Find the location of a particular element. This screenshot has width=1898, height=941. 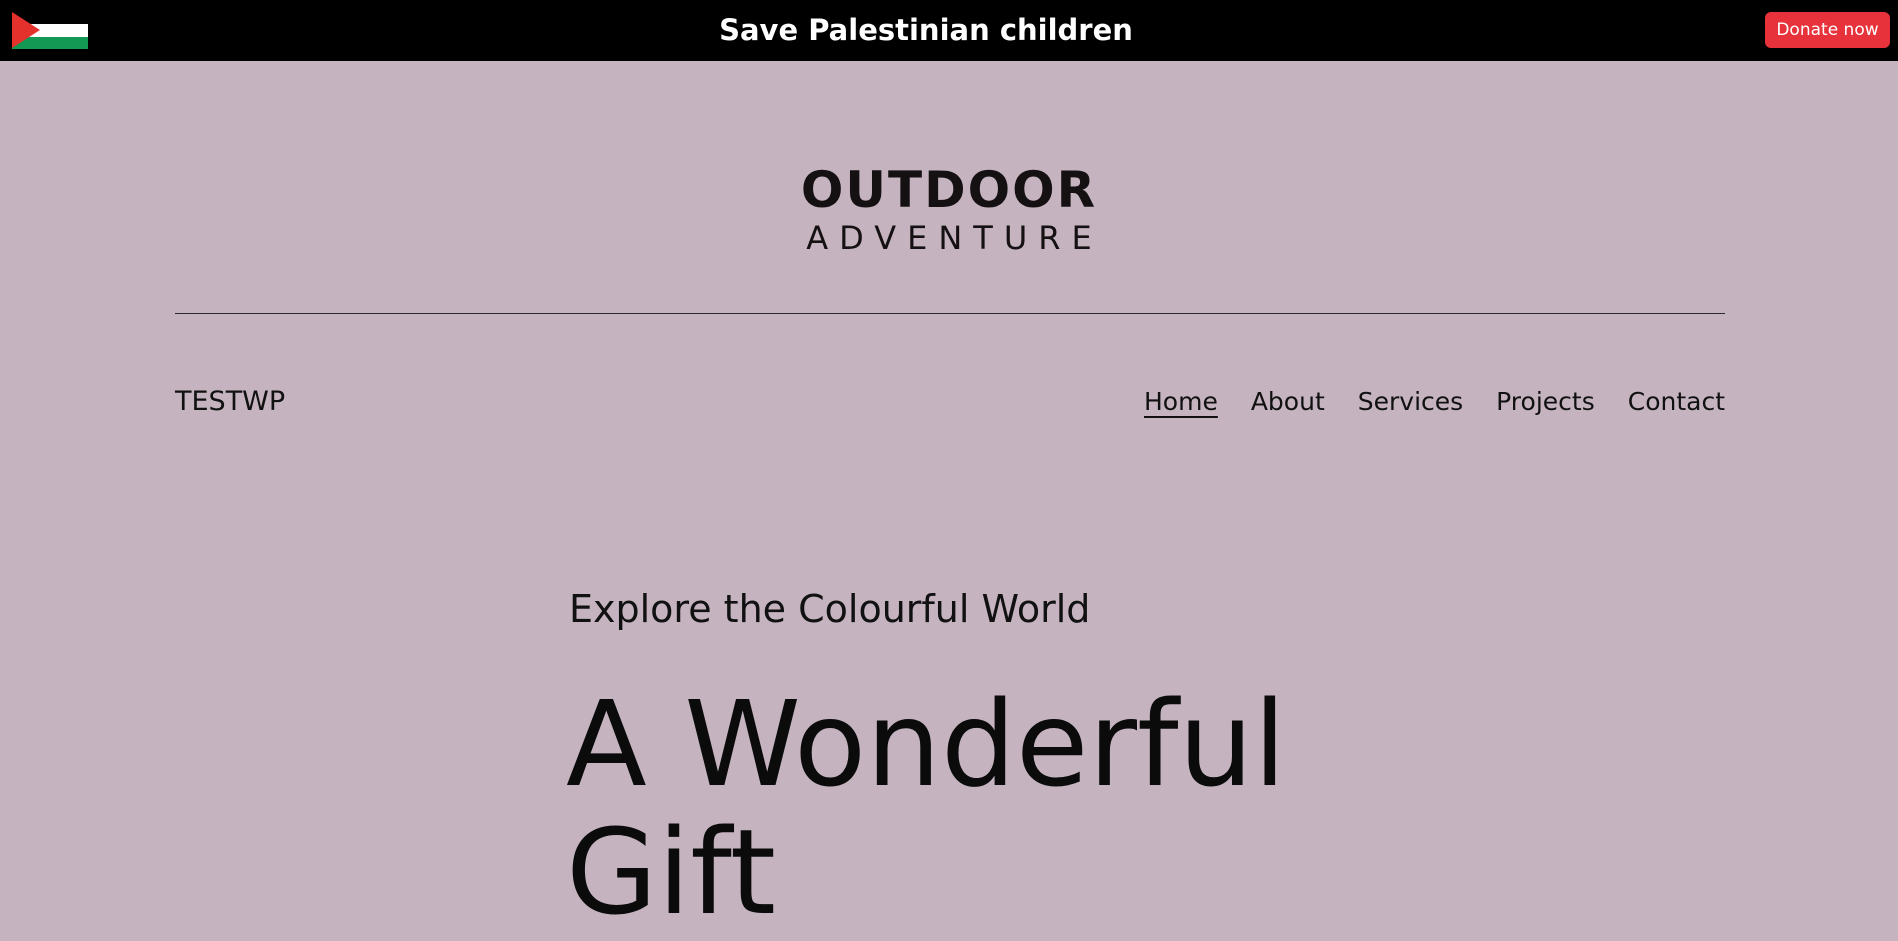

donation-banner: Save Palestinian children Donate now is located at coordinates (949, 30).